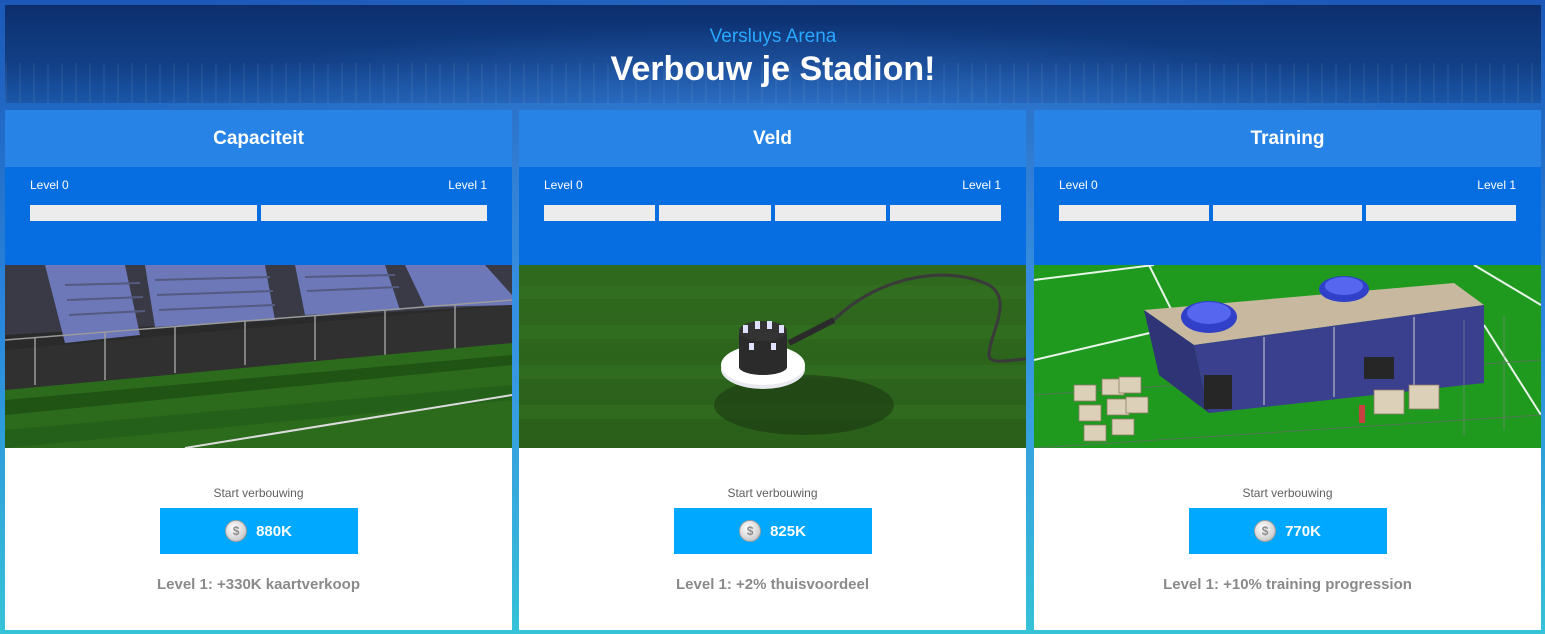 The height and width of the screenshot is (634, 1545). What do you see at coordinates (1287, 356) in the screenshot?
I see `training-facility-image` at bounding box center [1287, 356].